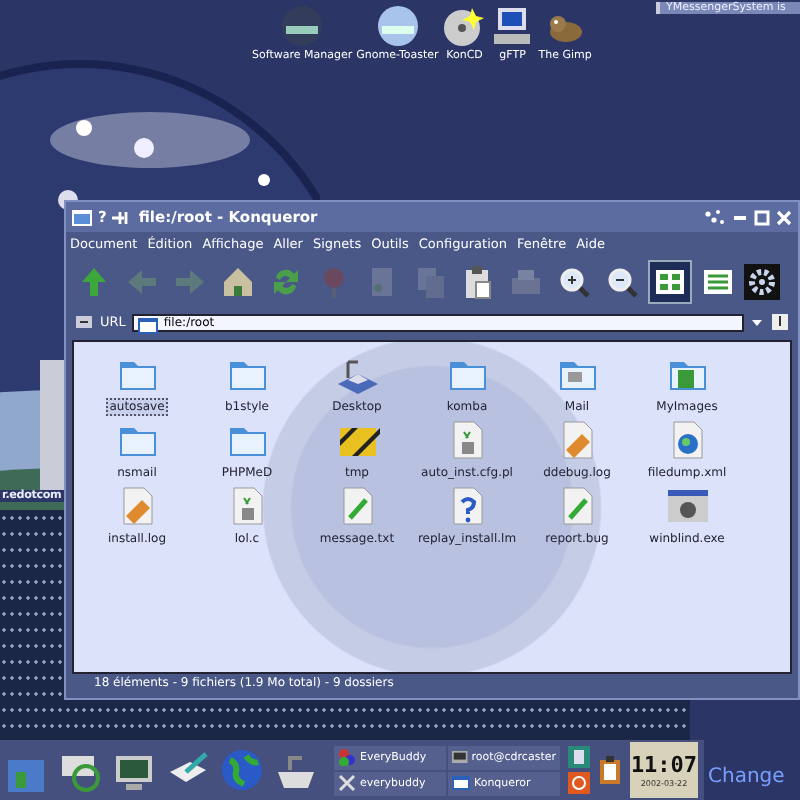 The height and width of the screenshot is (800, 800). I want to click on printer-icon, so click(526, 282).